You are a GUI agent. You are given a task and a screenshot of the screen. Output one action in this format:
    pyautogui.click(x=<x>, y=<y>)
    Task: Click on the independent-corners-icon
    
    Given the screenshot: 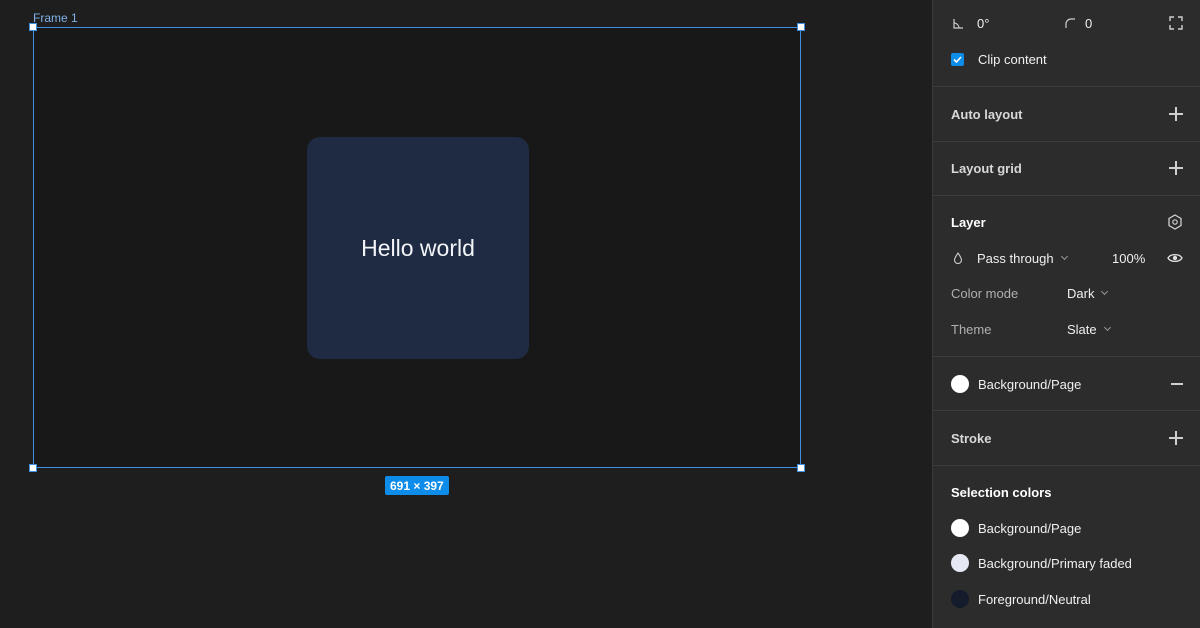 What is the action you would take?
    pyautogui.click(x=1176, y=23)
    